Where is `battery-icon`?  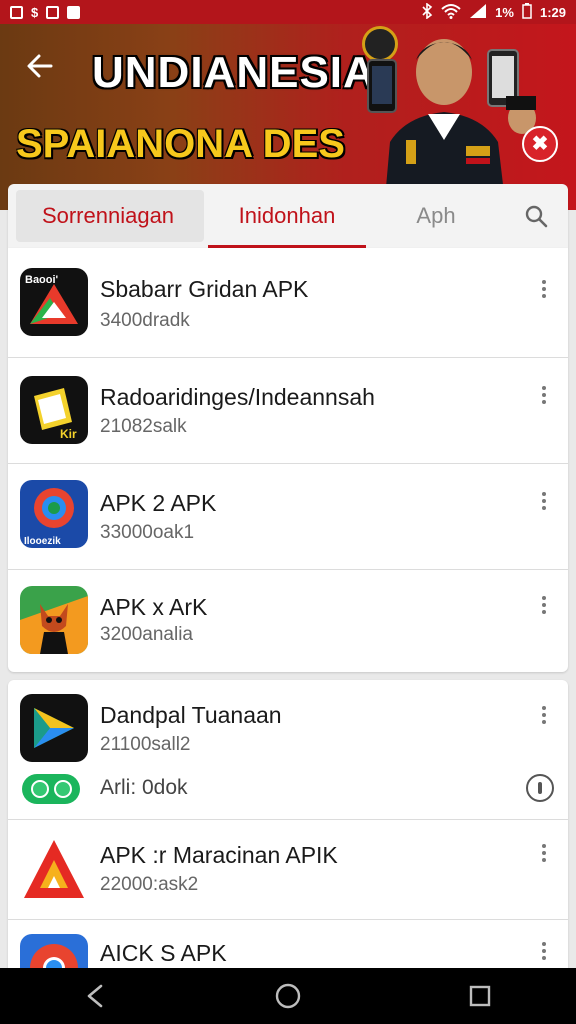
battery-icon is located at coordinates (527, 12).